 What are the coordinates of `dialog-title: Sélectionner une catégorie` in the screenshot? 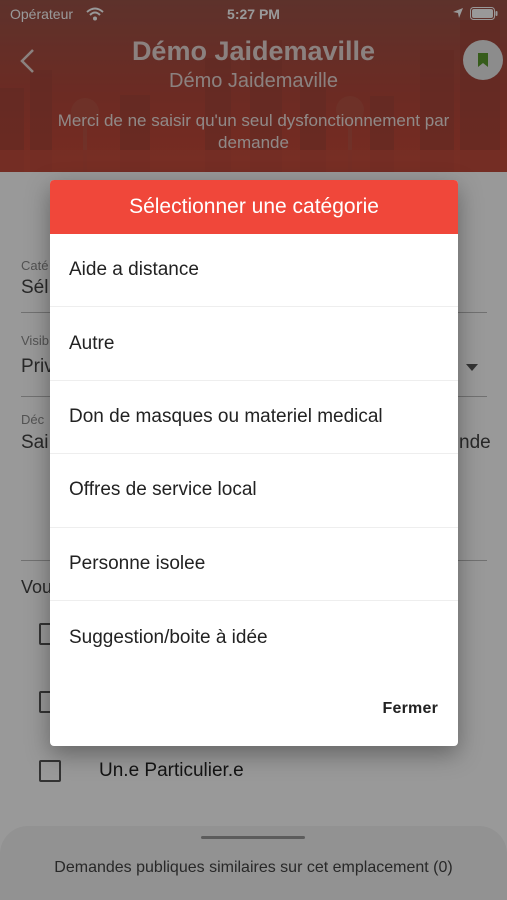 It's located at (254, 207).